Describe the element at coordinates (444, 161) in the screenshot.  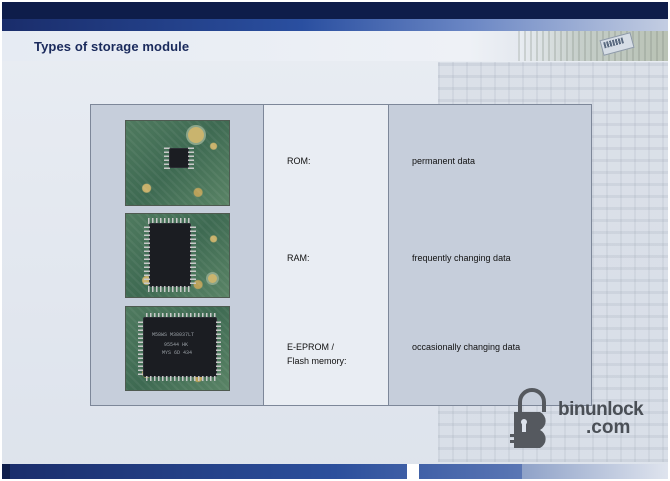
I see `desc-rom: permanent data` at that location.